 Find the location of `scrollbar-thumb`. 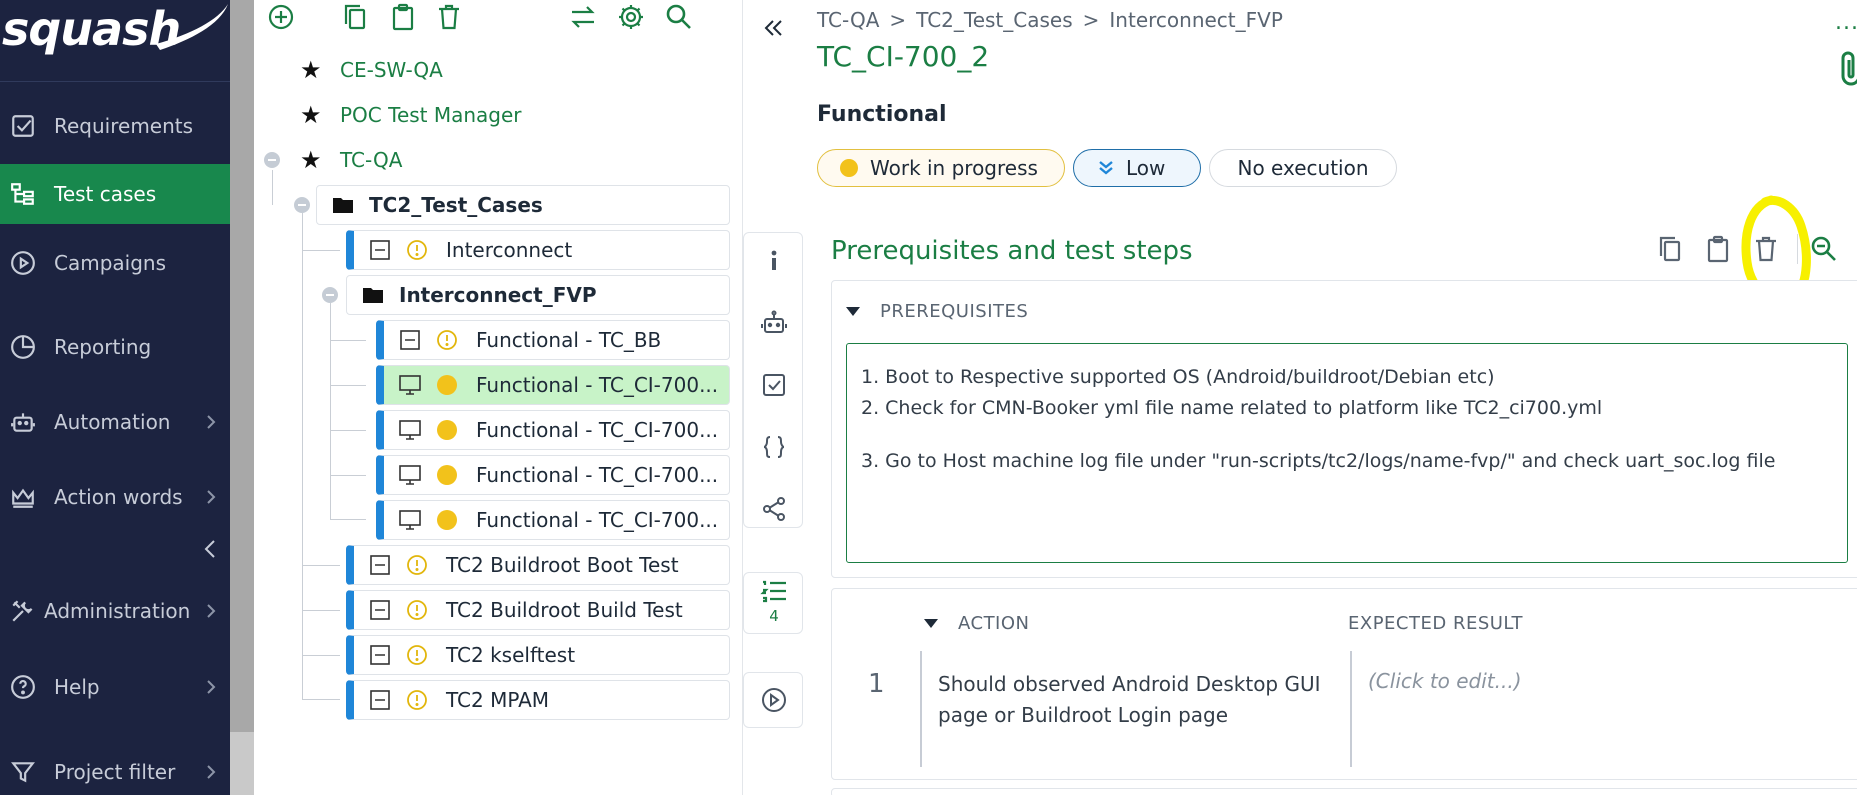

scrollbar-thumb is located at coordinates (242, 366).